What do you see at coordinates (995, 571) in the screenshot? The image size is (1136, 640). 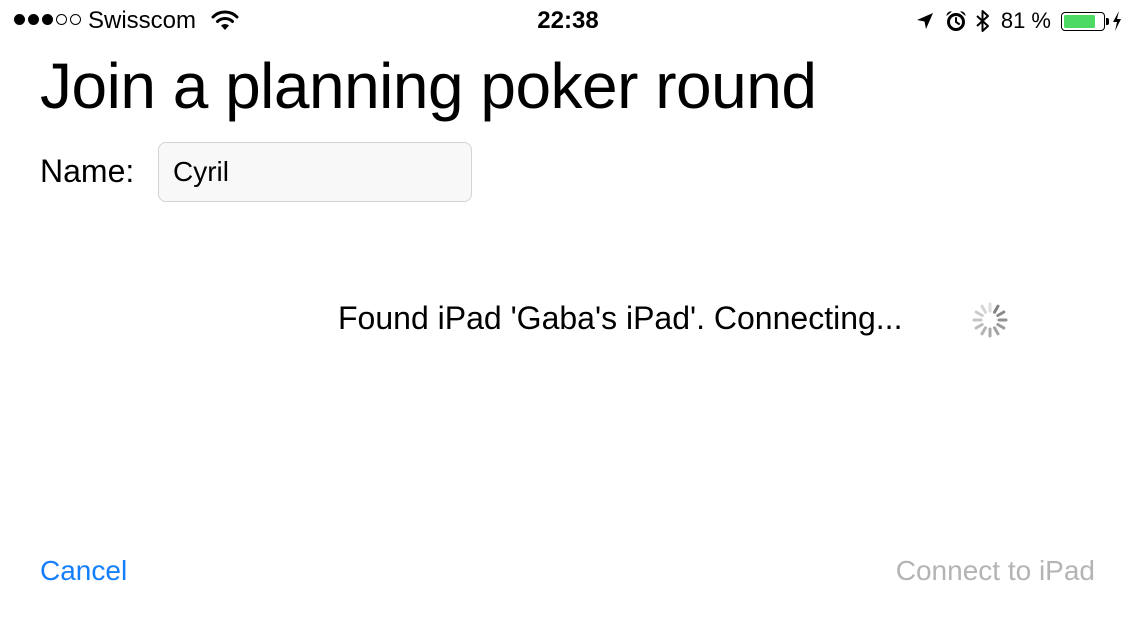 I see `connect-to-ipad-button: Connect to iPad` at bounding box center [995, 571].